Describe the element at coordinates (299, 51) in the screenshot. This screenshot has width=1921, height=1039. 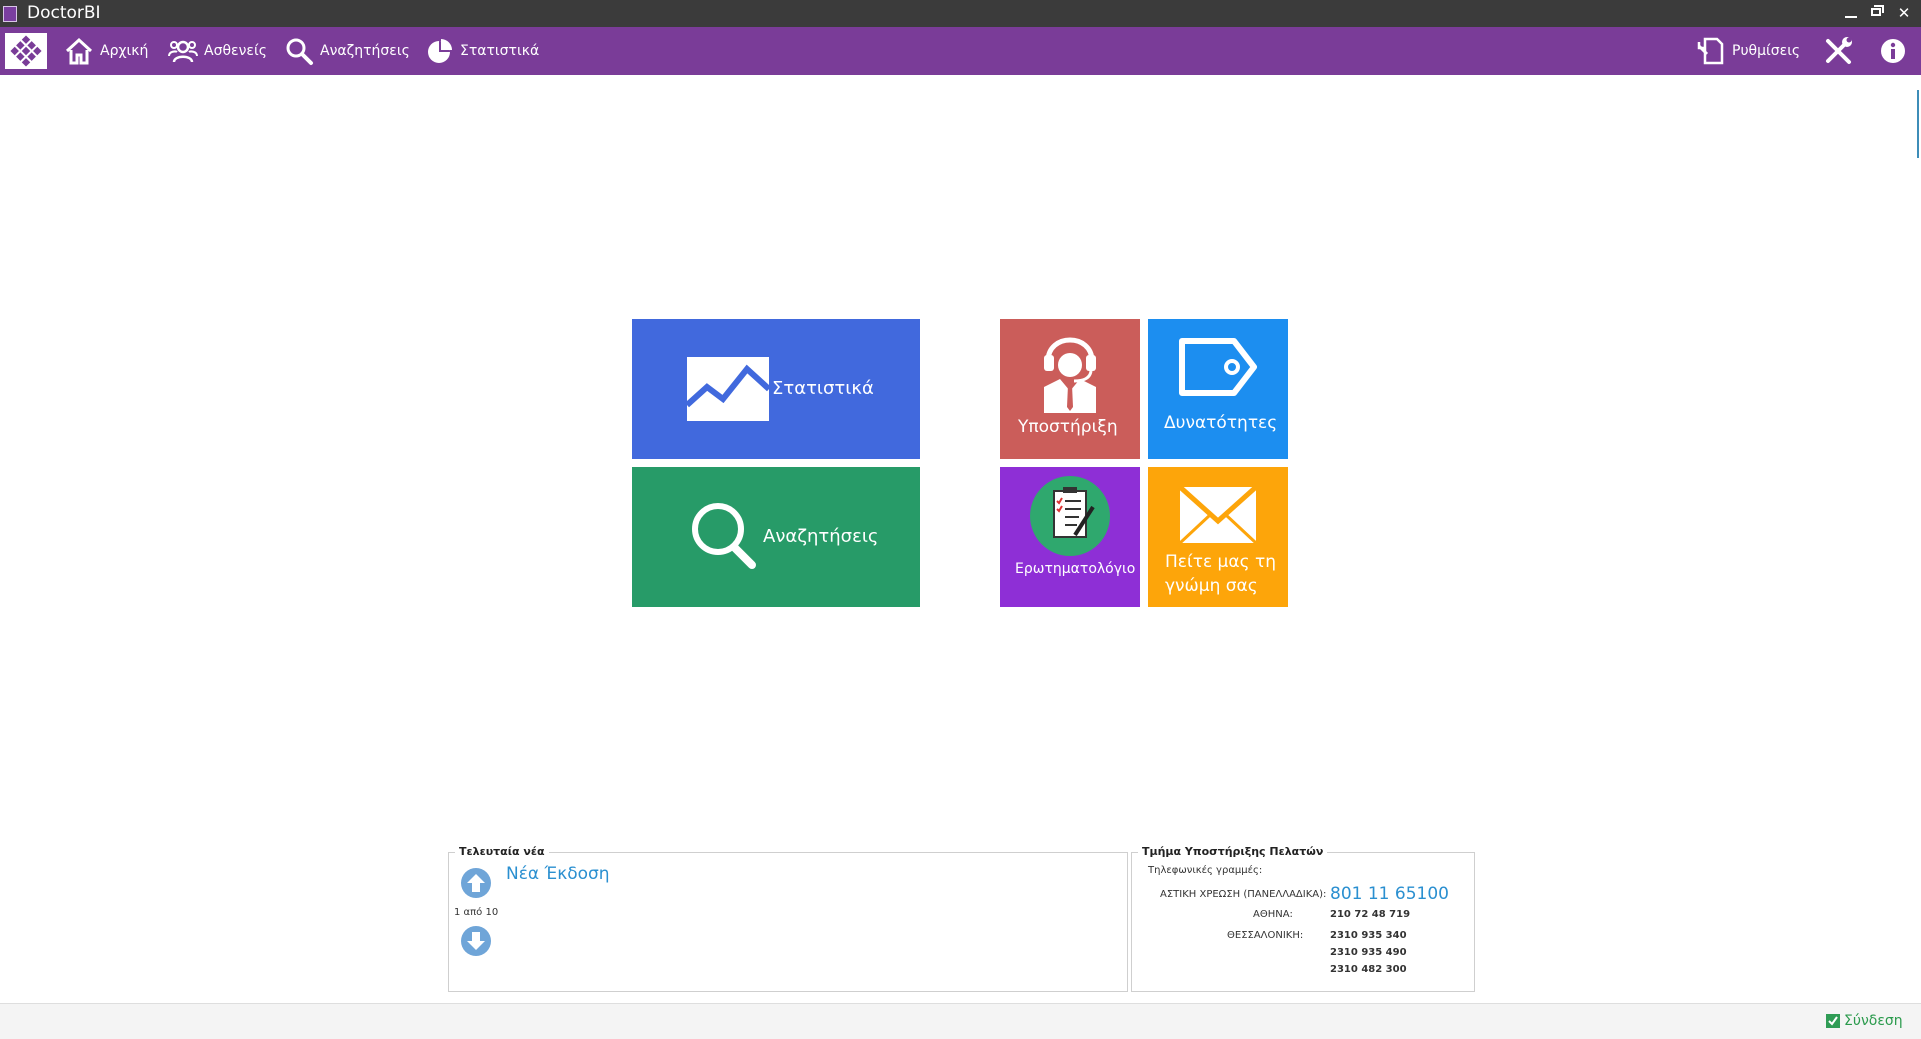
I see `search-icon` at that location.